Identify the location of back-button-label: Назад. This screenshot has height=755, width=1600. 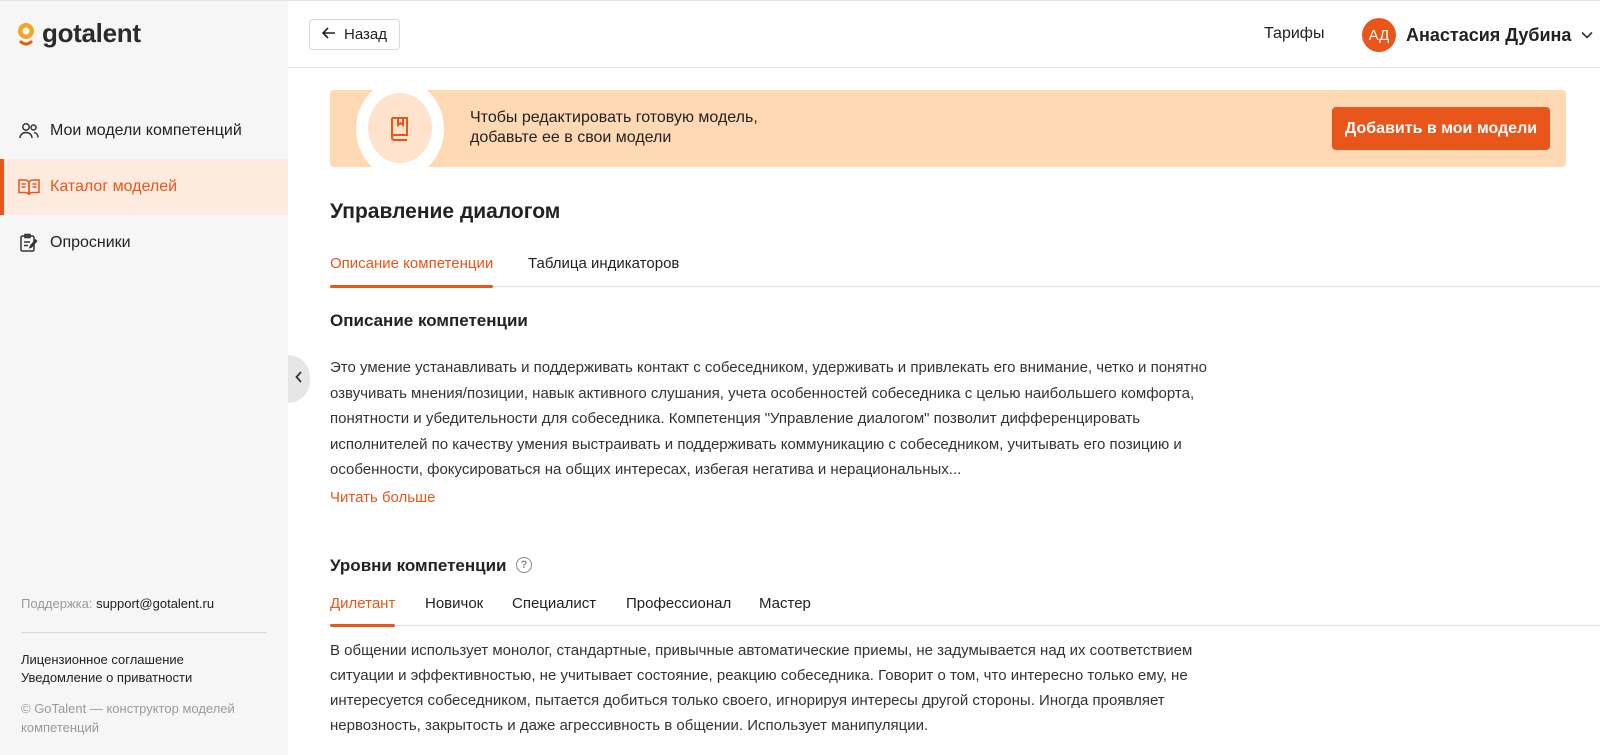
(365, 34).